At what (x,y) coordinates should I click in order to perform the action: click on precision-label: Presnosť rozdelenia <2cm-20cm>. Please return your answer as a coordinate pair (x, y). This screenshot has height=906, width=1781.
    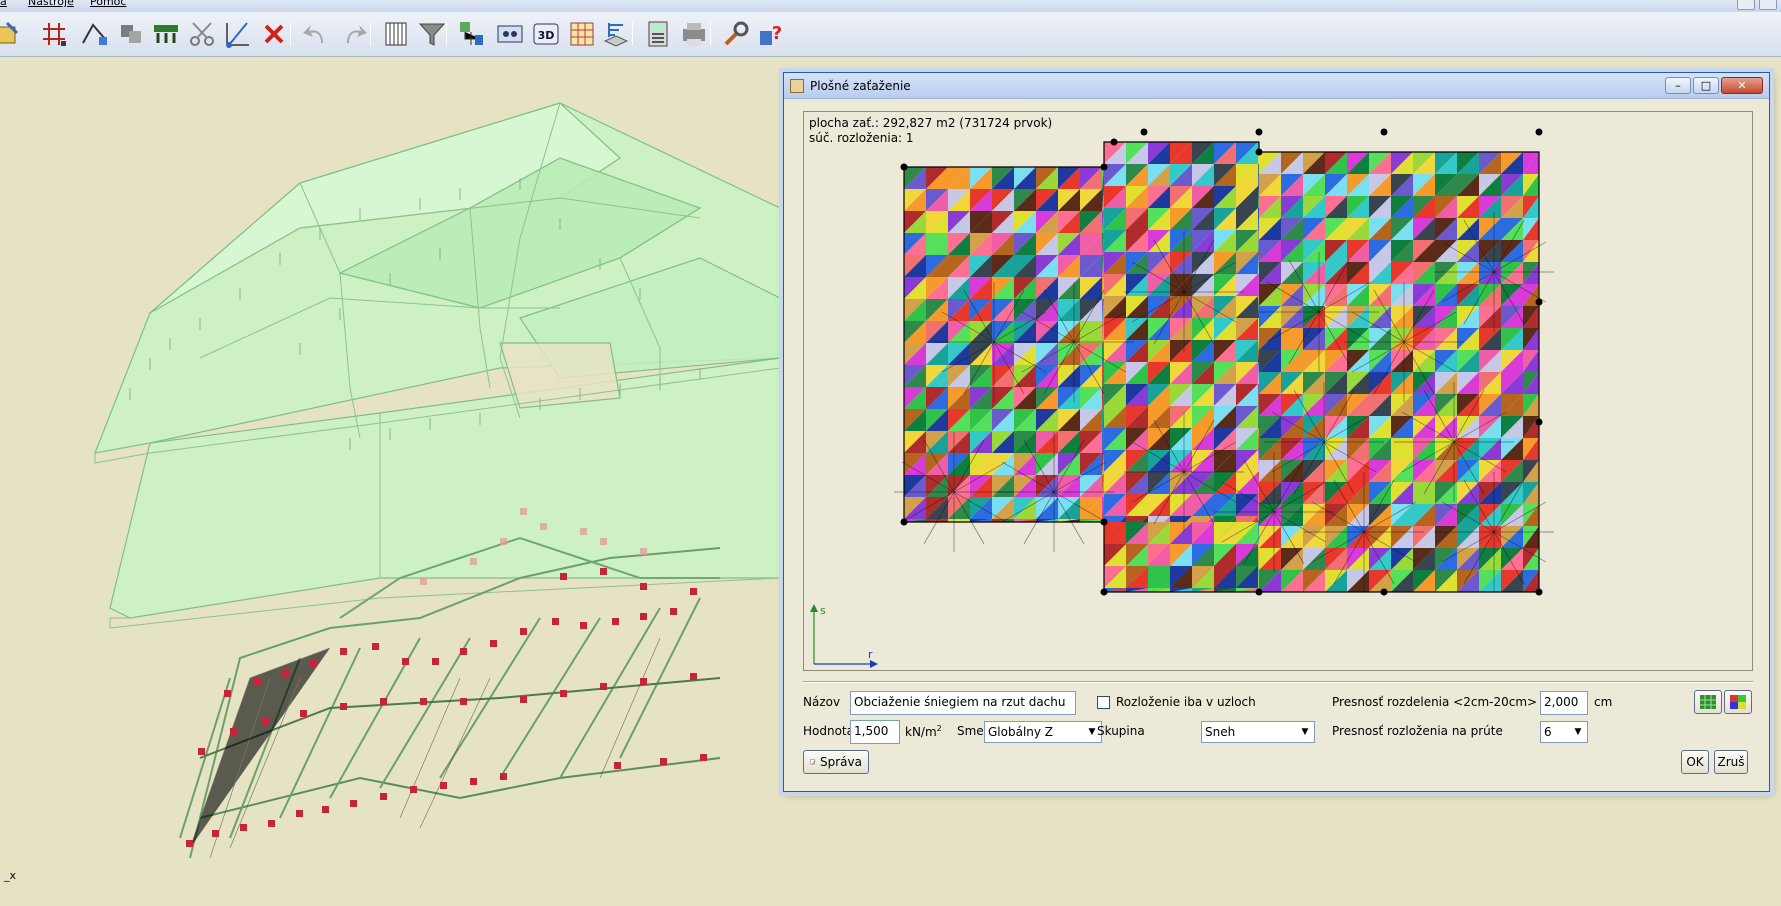
    Looking at the image, I should click on (1435, 702).